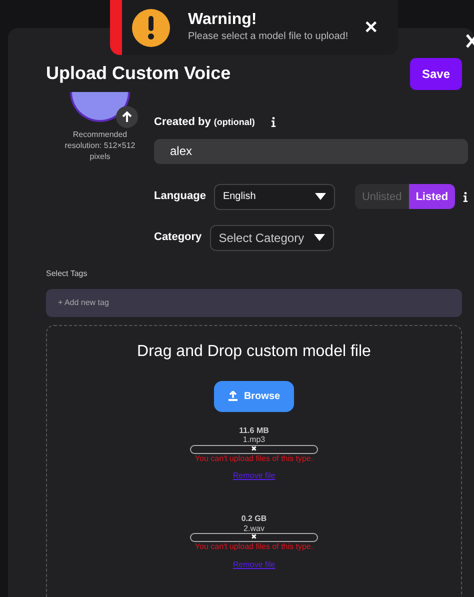 Image resolution: width=474 pixels, height=597 pixels. What do you see at coordinates (254, 351) in the screenshot?
I see `dropzone-title: Drag and Drop custom model file` at bounding box center [254, 351].